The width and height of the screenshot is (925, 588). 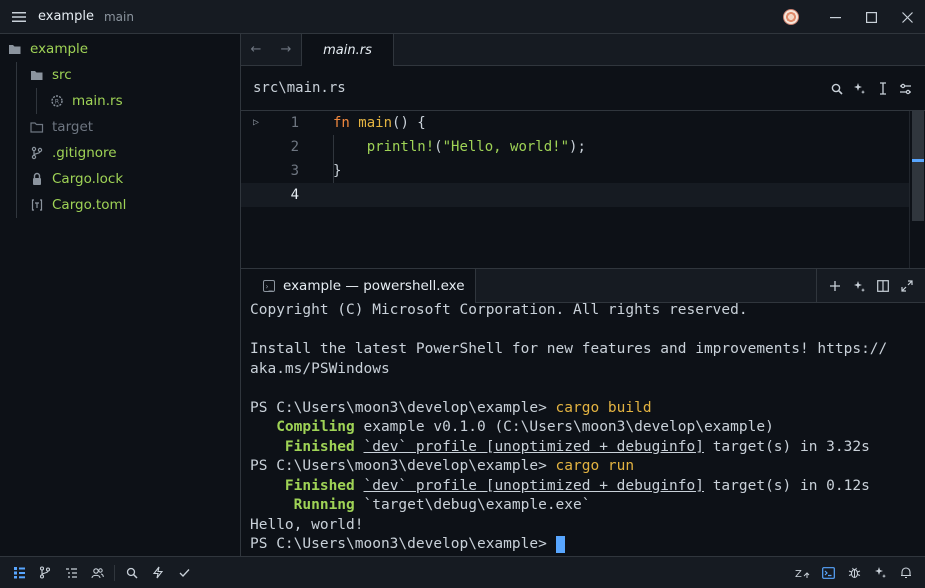 What do you see at coordinates (798, 574) in the screenshot?
I see `svg-text: Z` at bounding box center [798, 574].